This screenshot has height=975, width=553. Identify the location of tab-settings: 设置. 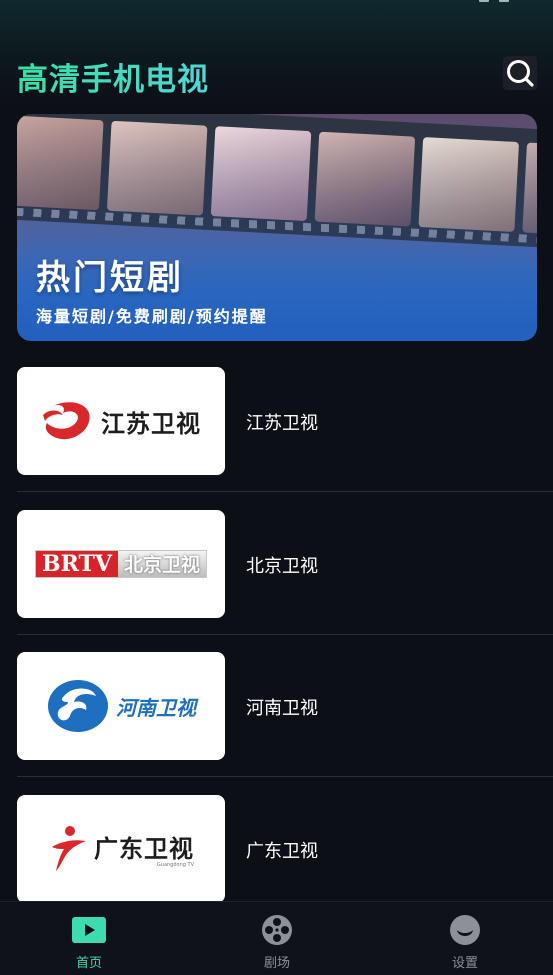
(465, 938).